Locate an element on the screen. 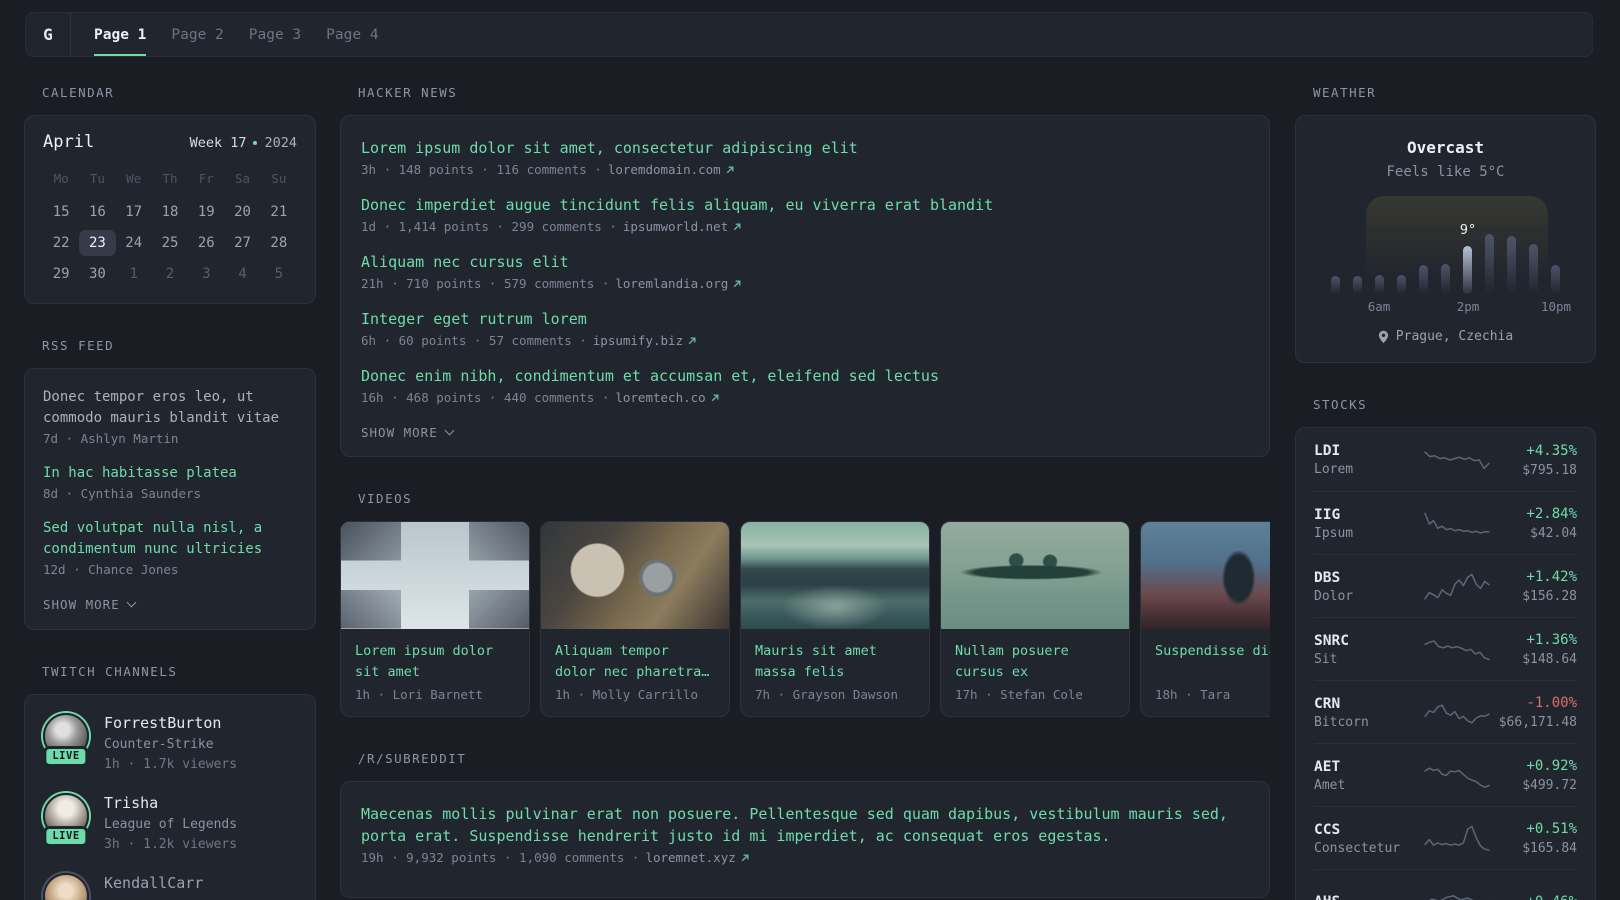  channel-game: Counter-Strike is located at coordinates (159, 744).